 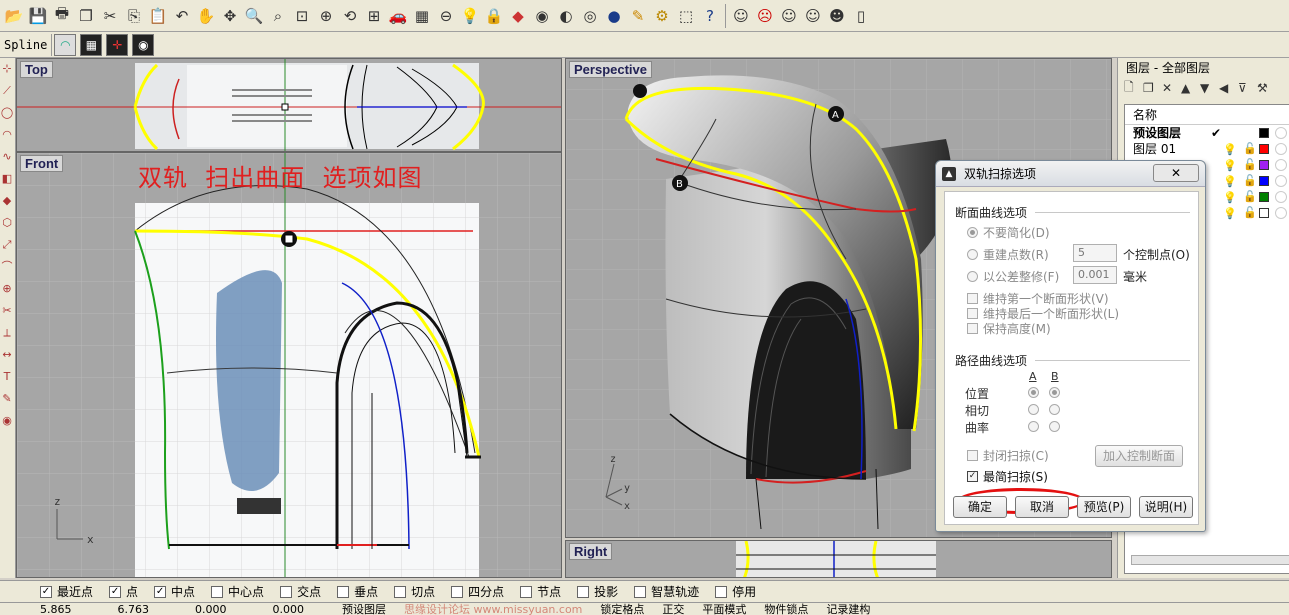 I want to click on rainbow-icon: ◠, so click(x=65, y=44).